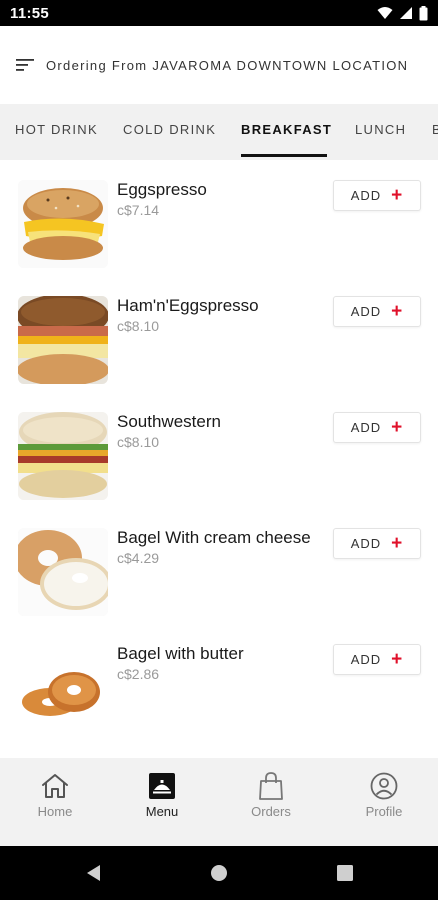 Image resolution: width=438 pixels, height=900 pixels. Describe the element at coordinates (138, 210) in the screenshot. I see `item-price: c$7.14` at that location.